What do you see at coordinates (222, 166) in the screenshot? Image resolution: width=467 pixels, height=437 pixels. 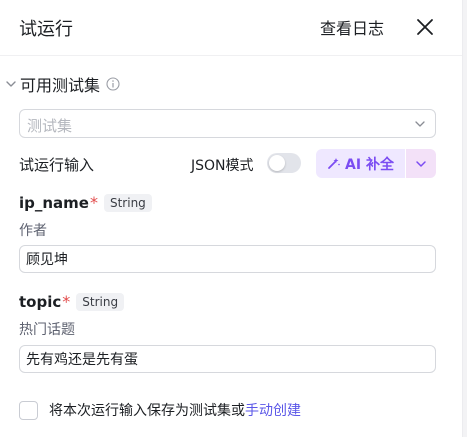 I see `json-mode-label: JSON模式` at bounding box center [222, 166].